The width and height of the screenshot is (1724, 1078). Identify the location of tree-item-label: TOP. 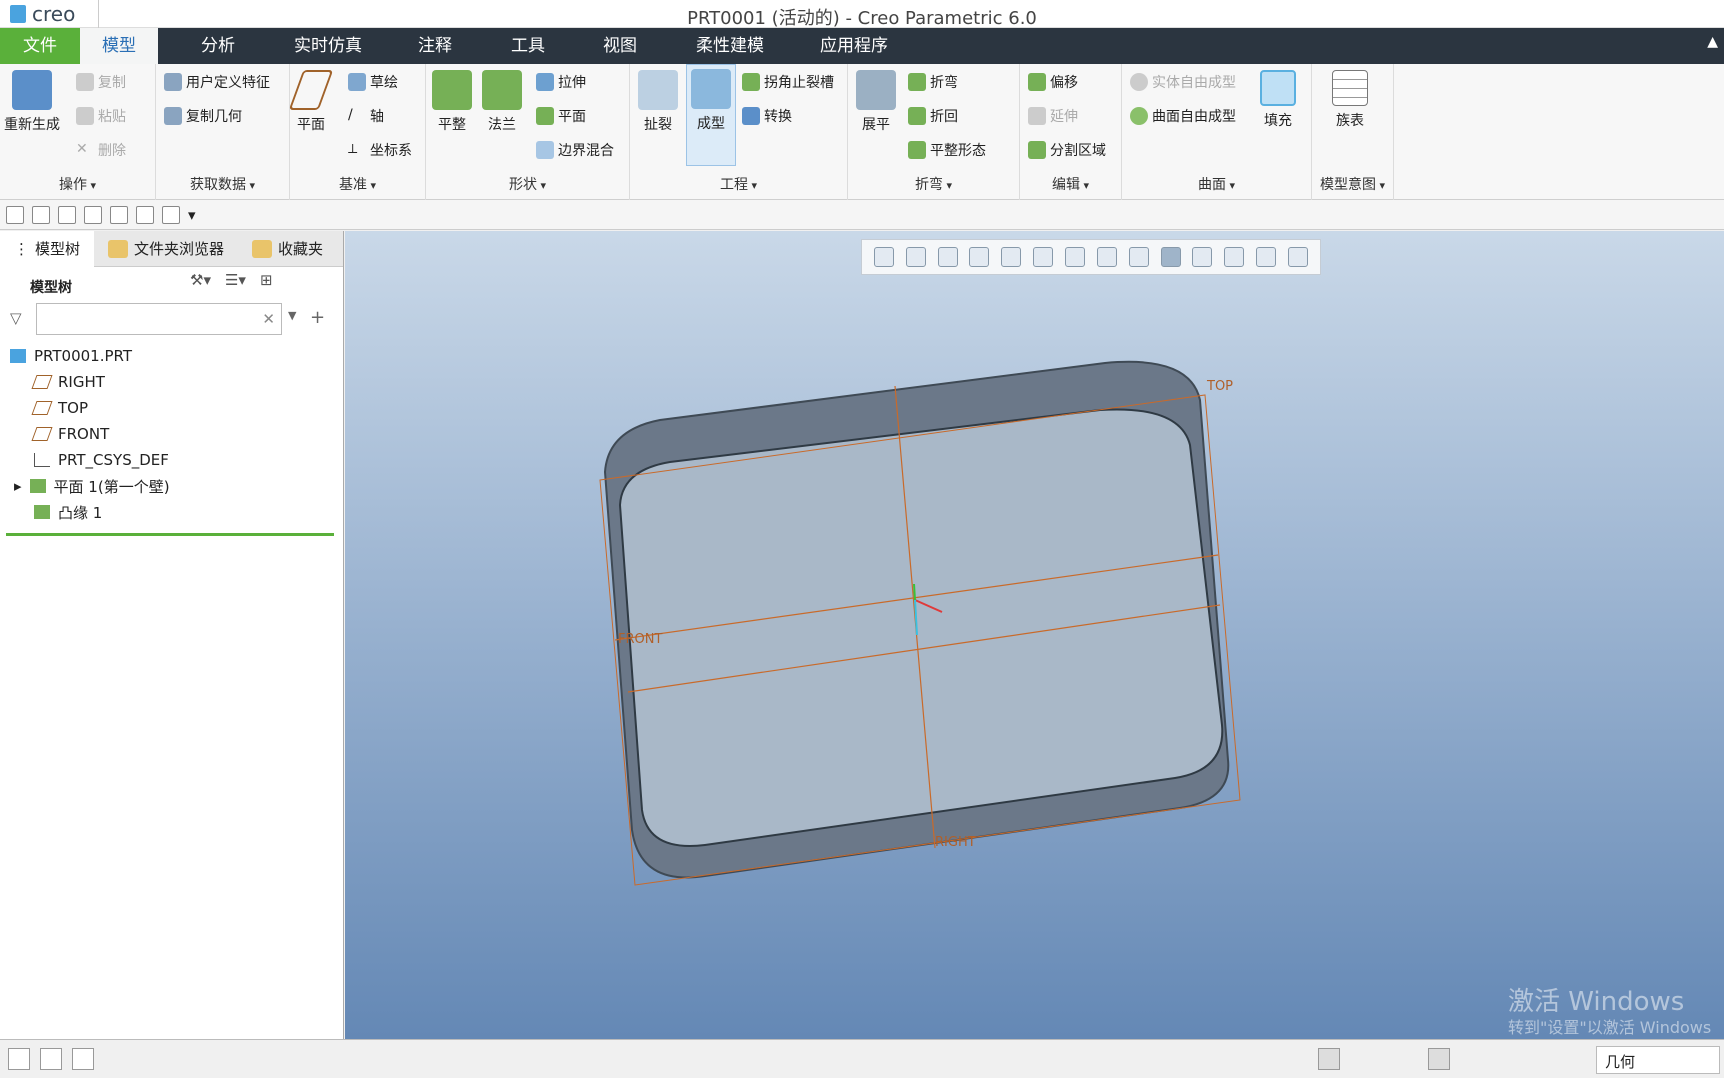
(73, 408).